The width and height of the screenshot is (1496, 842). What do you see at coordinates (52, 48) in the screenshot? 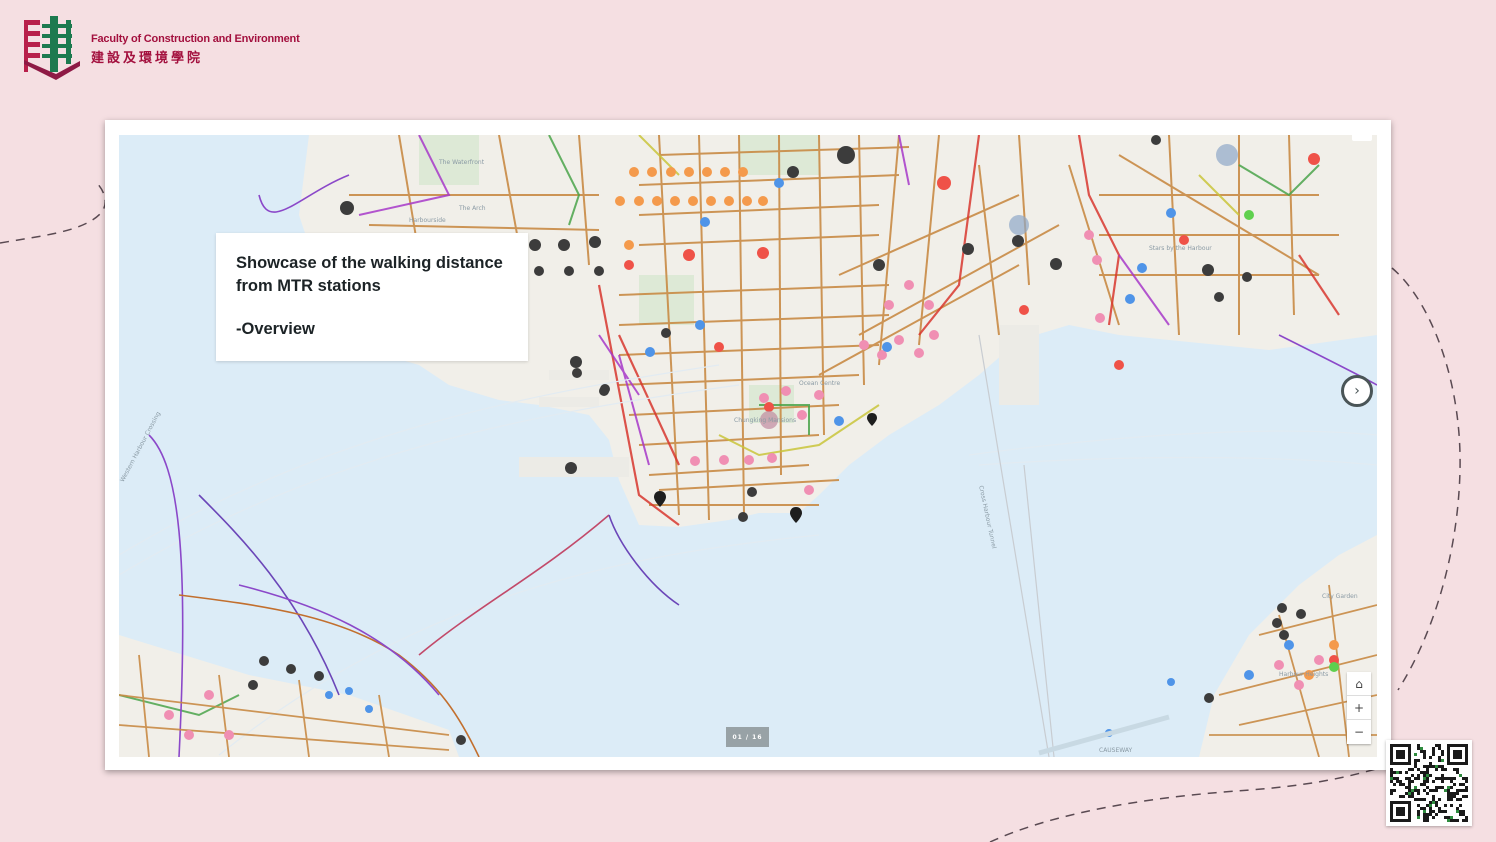
I see `faculty-emblem-icon` at bounding box center [52, 48].